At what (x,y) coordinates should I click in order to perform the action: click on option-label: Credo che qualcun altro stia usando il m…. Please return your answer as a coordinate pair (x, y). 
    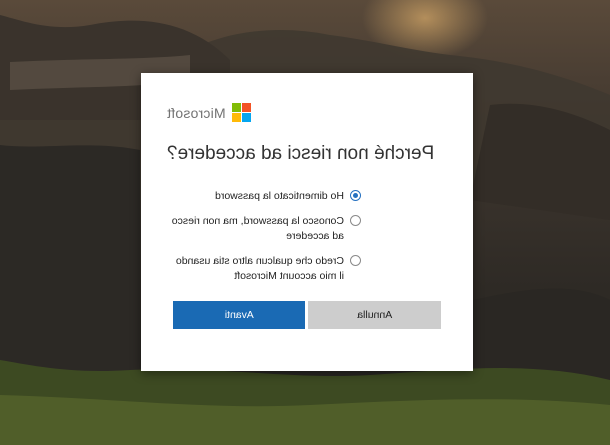
    Looking at the image, I should click on (259, 268).